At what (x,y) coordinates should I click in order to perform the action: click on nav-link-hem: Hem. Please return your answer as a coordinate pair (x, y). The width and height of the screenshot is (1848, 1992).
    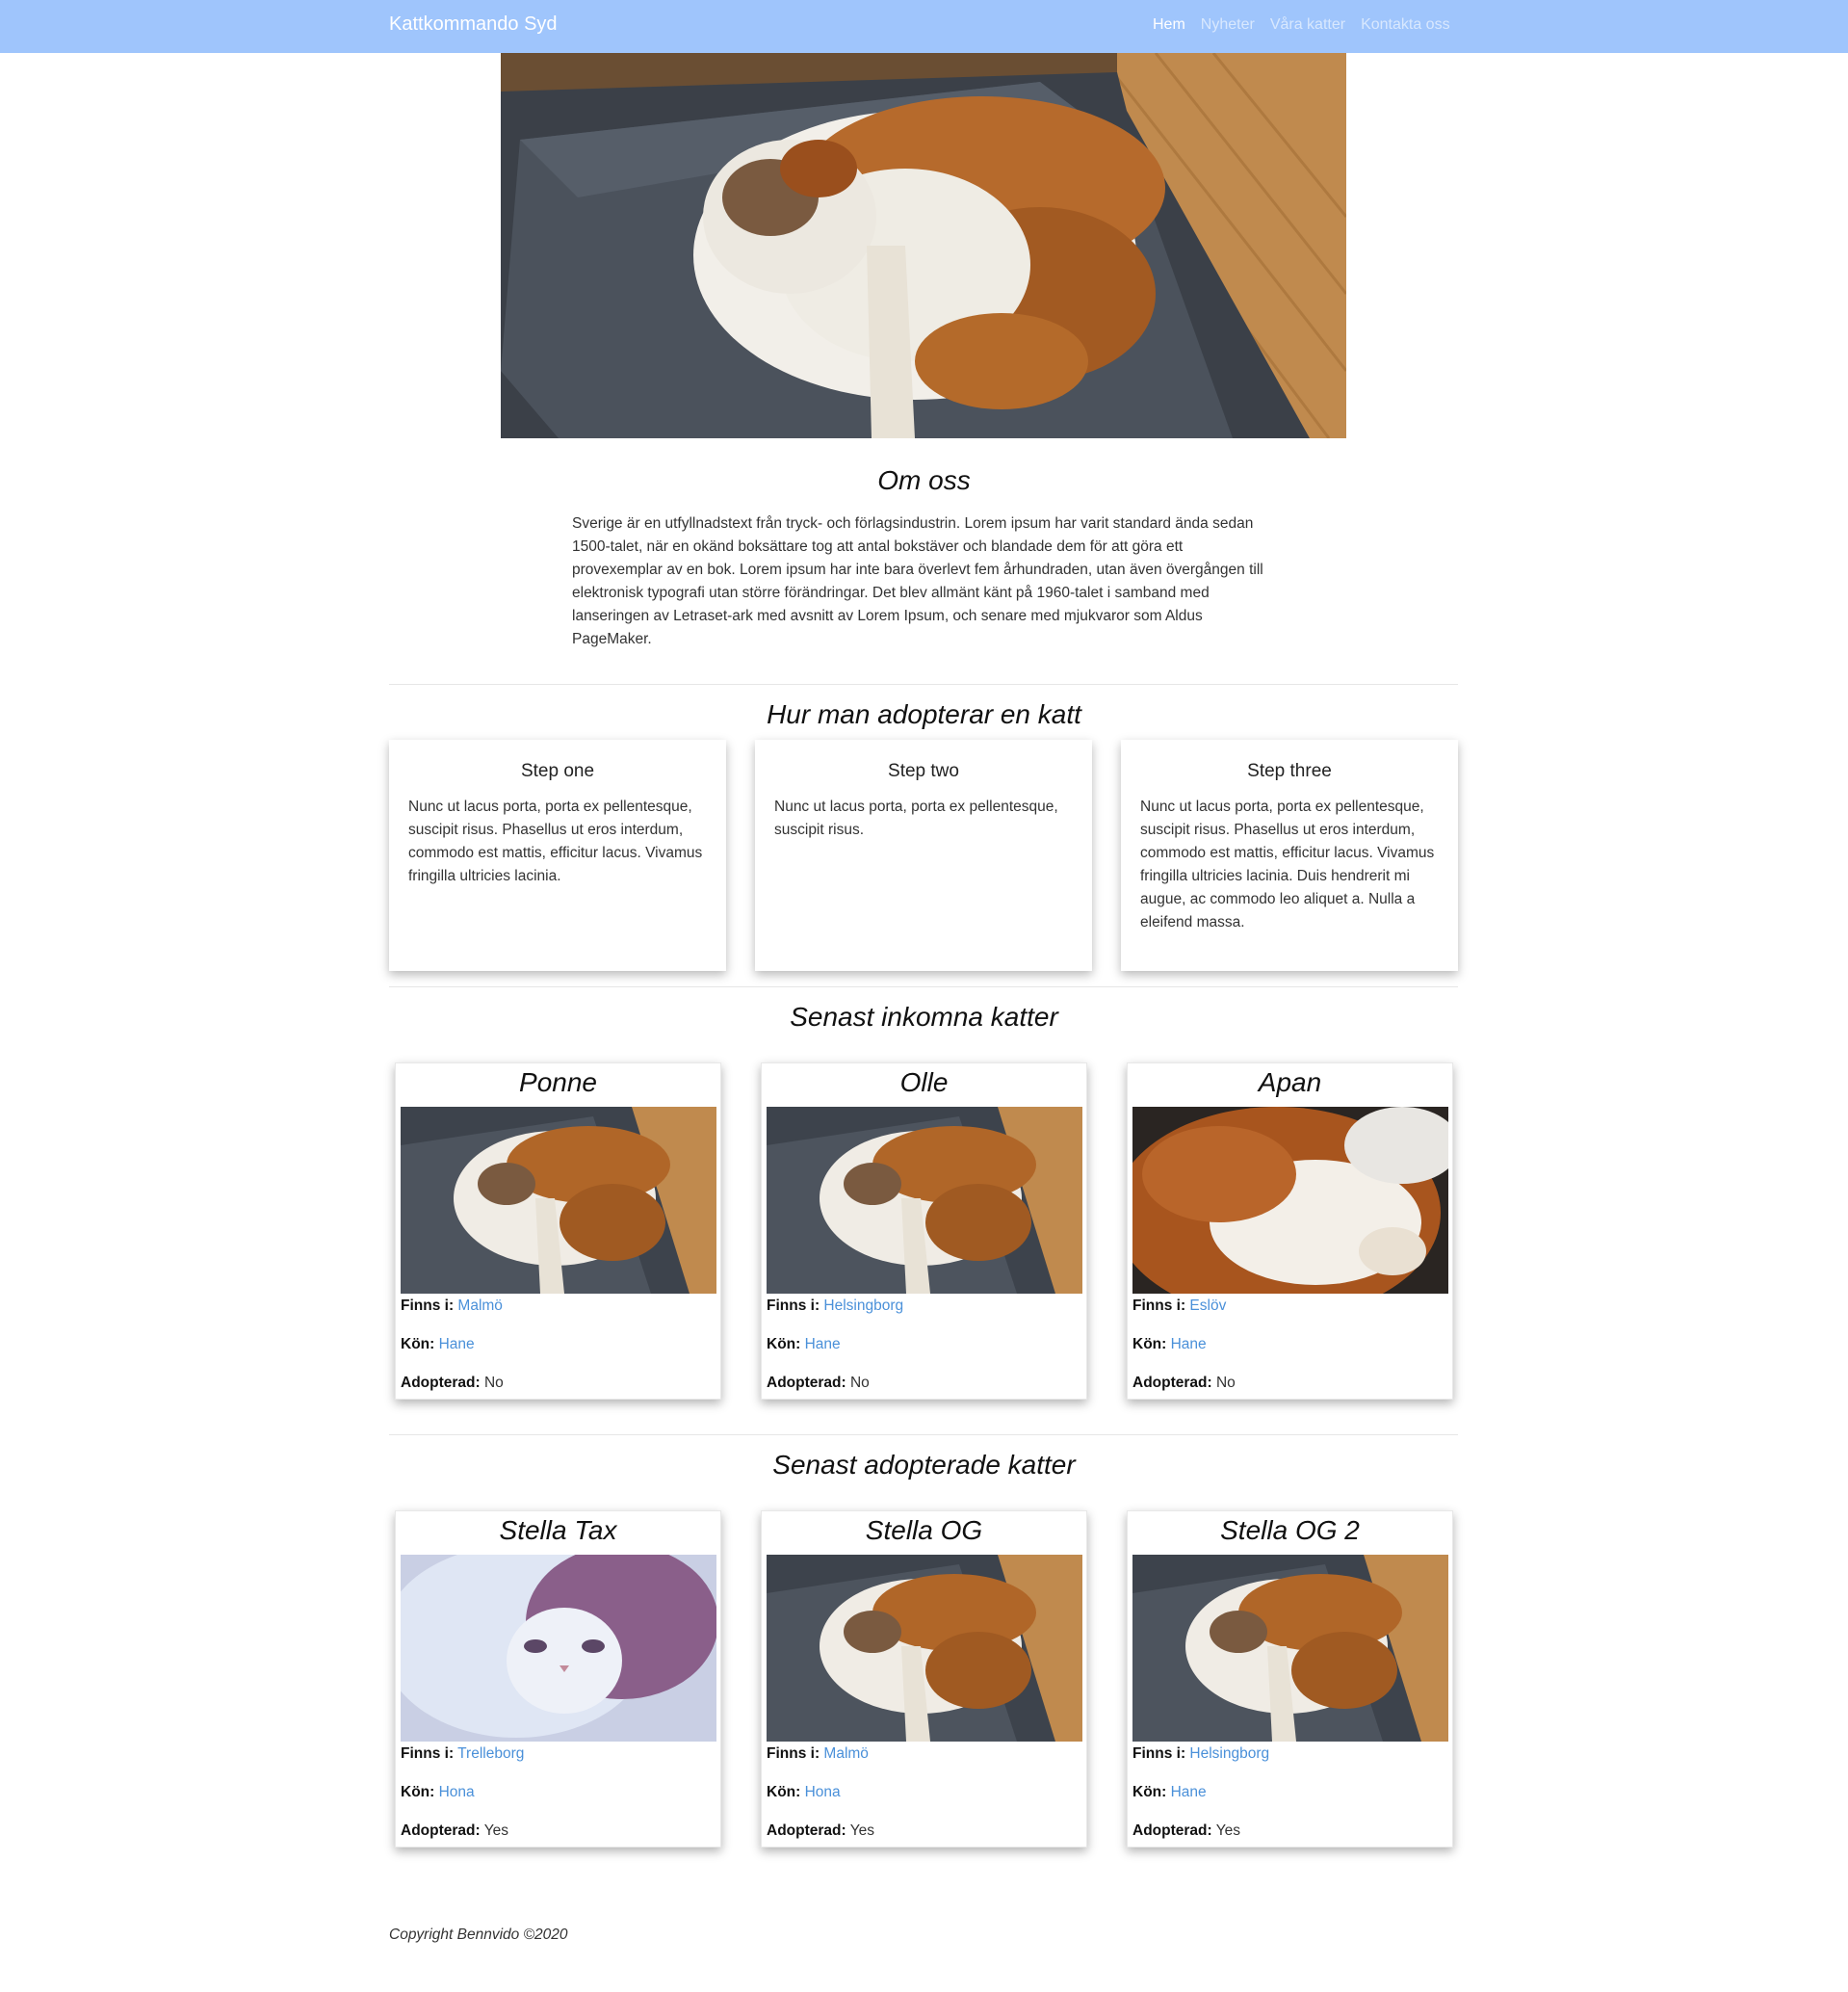
    Looking at the image, I should click on (1169, 25).